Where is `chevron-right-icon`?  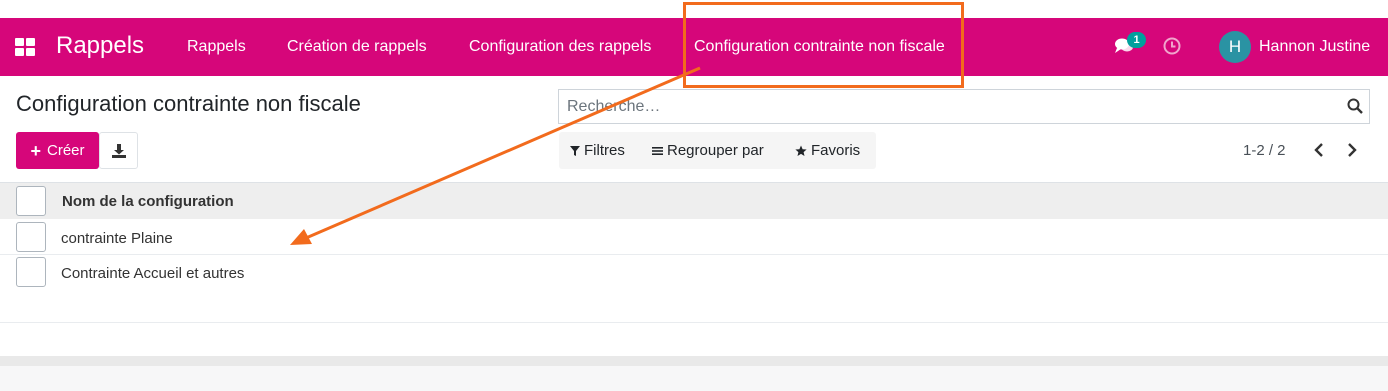 chevron-right-icon is located at coordinates (1352, 150).